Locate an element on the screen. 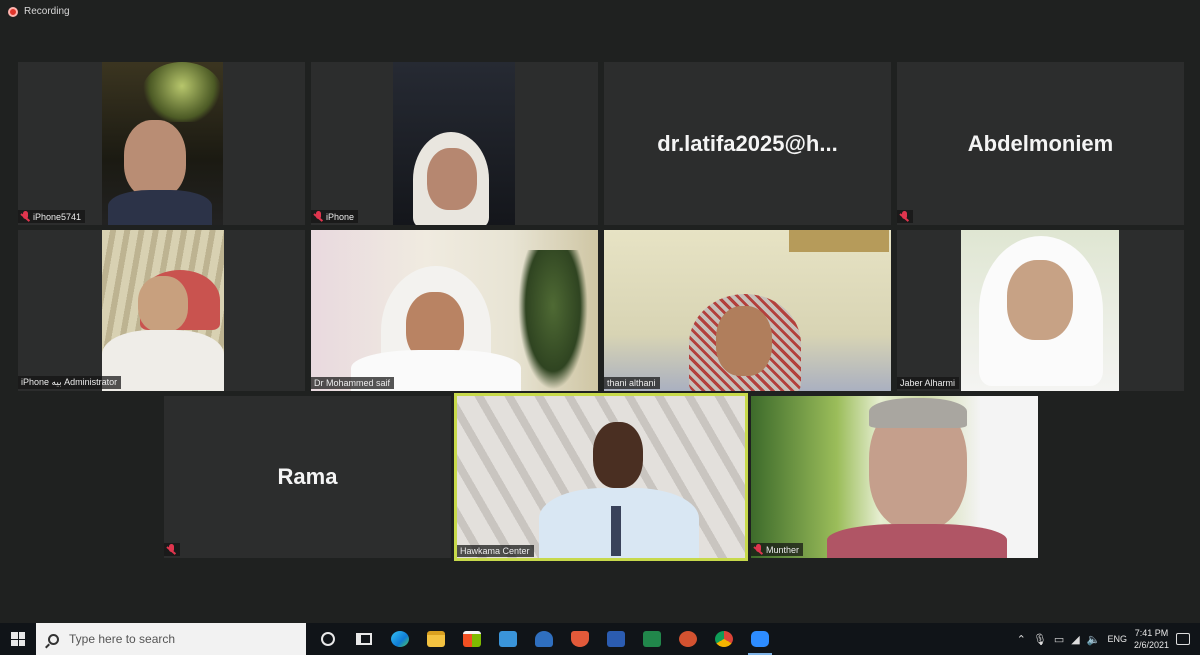  excel-icon is located at coordinates (652, 639).